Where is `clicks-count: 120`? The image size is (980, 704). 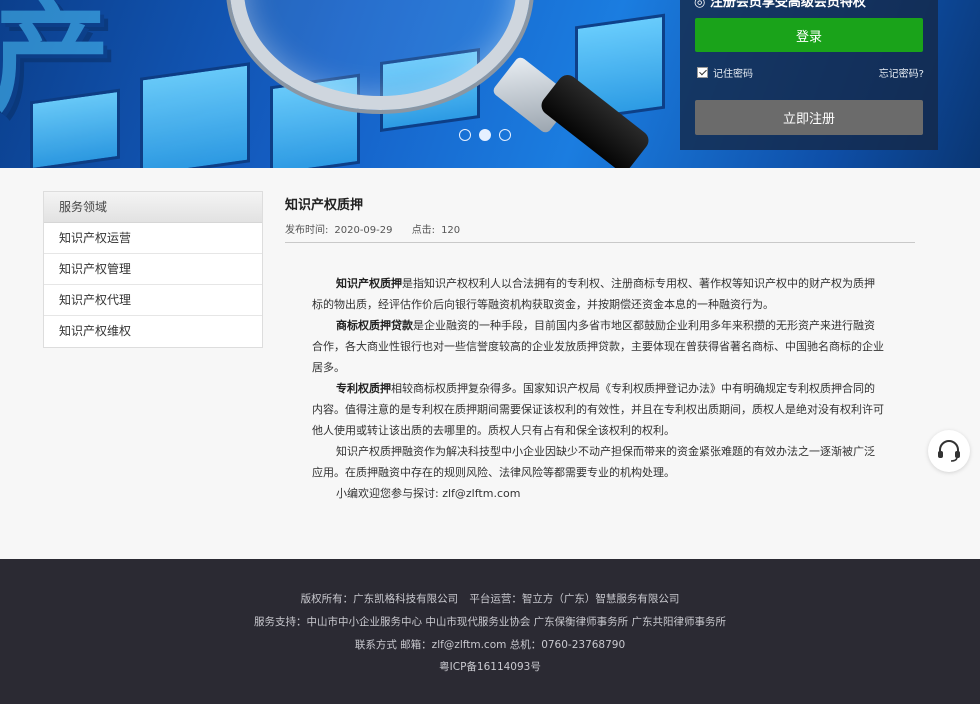
clicks-count: 120 is located at coordinates (451, 230).